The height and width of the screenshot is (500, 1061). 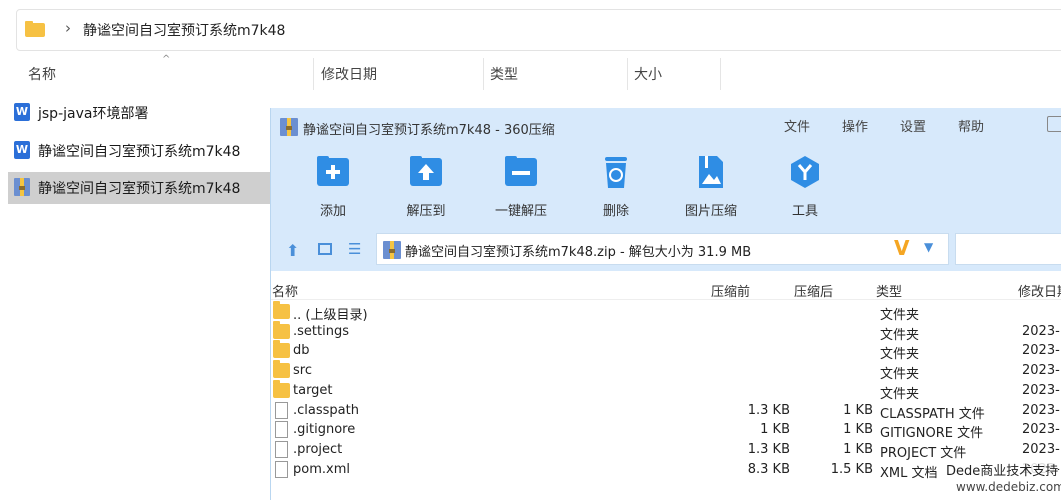 I want to click on chevron-right-icon: ›, so click(x=68, y=28).